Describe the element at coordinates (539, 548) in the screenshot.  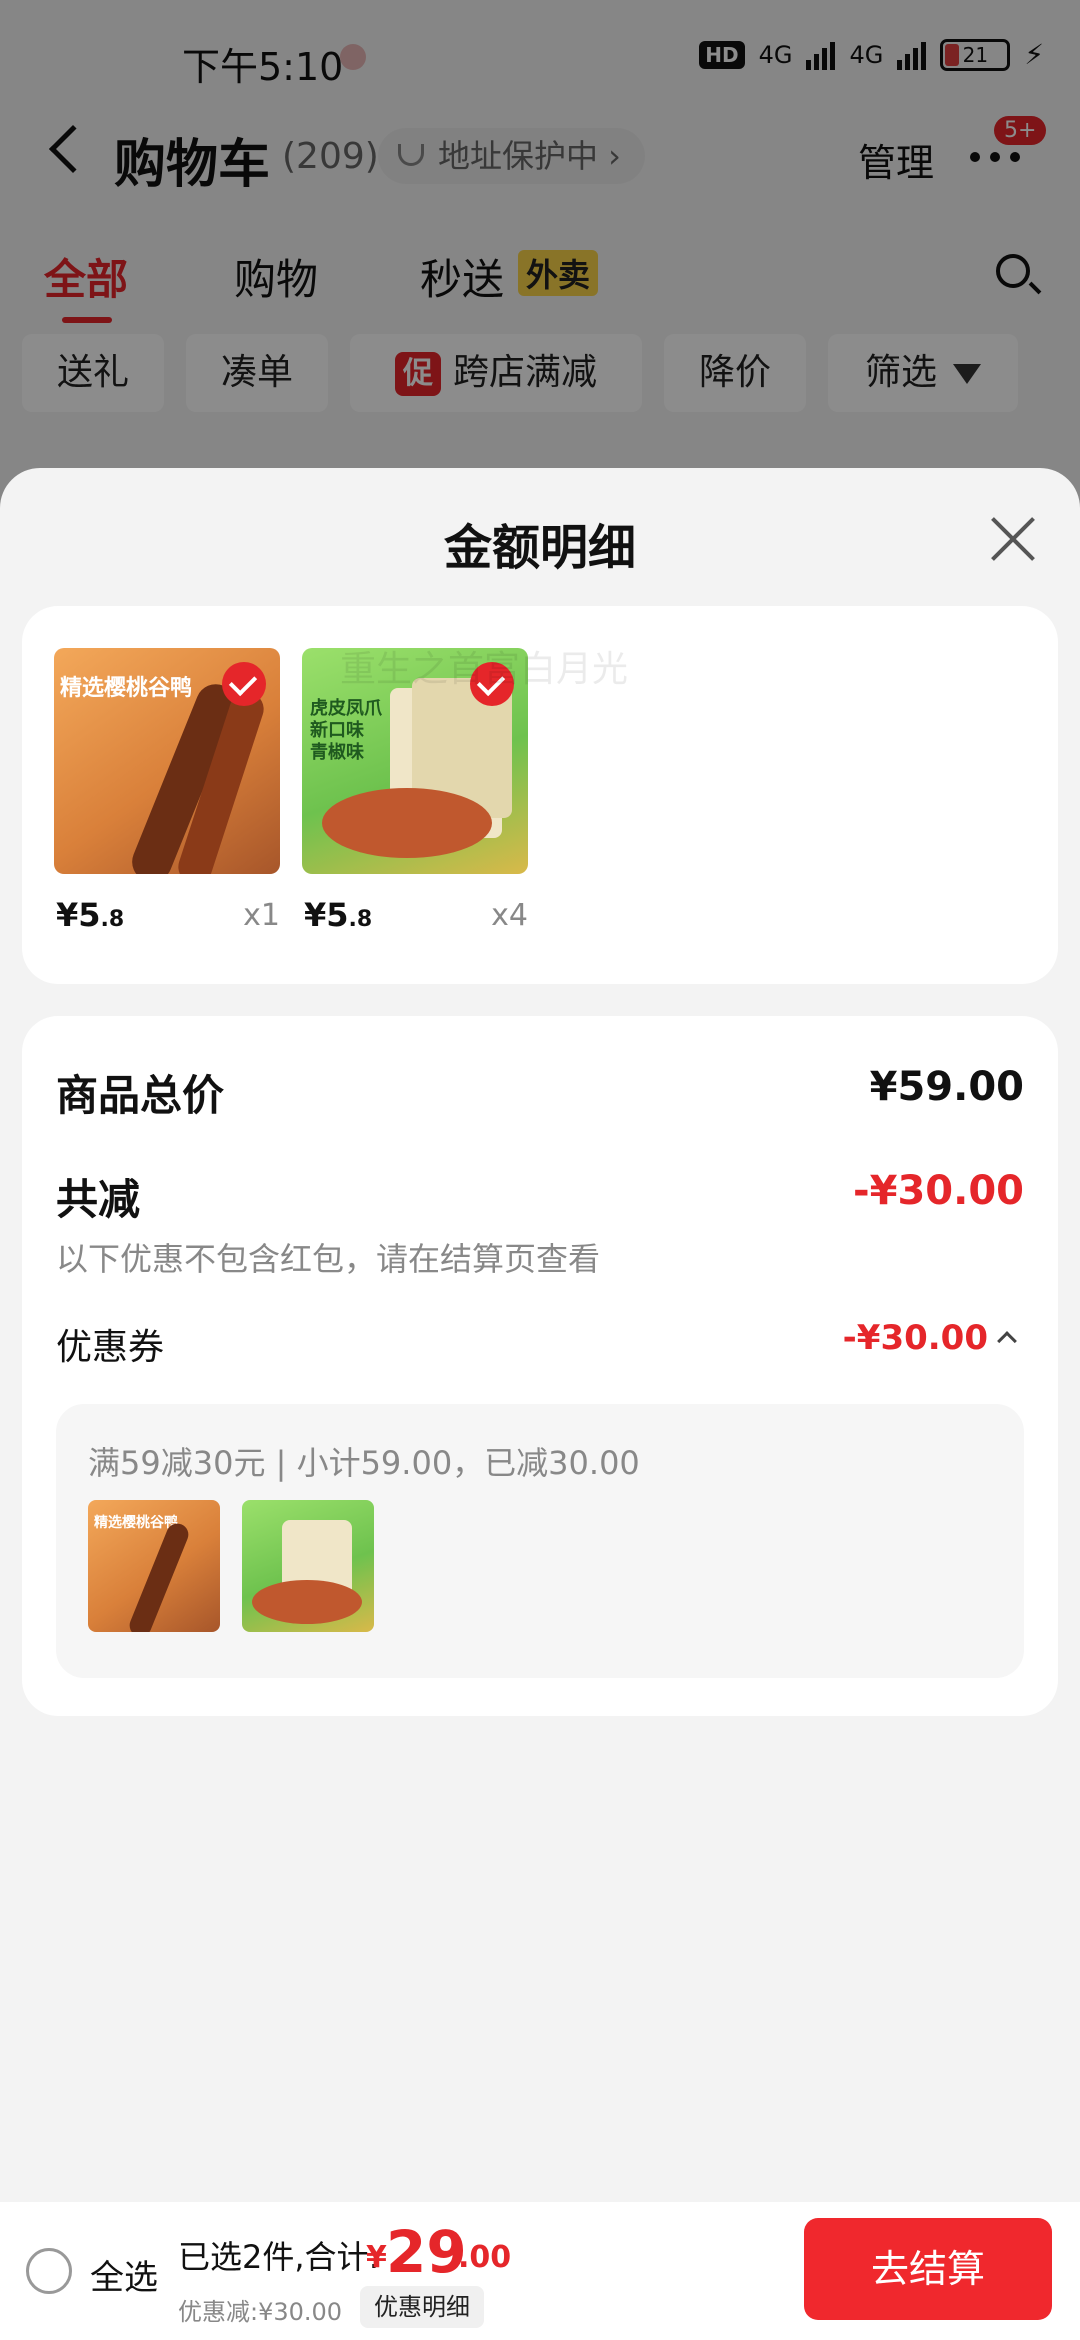
I see `sheet-title: 金额明细` at that location.